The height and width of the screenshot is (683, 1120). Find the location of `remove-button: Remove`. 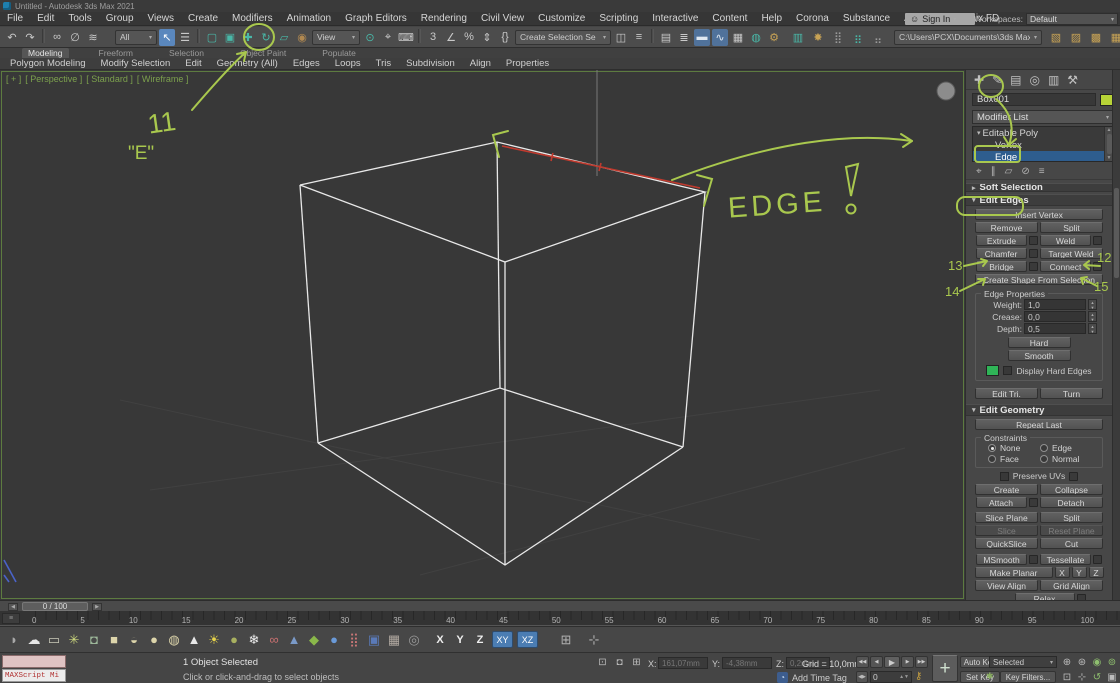

remove-button: Remove is located at coordinates (1006, 227).